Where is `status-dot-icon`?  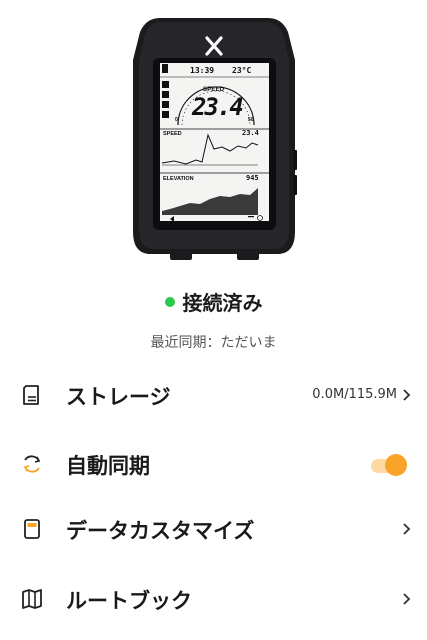 status-dot-icon is located at coordinates (169, 302).